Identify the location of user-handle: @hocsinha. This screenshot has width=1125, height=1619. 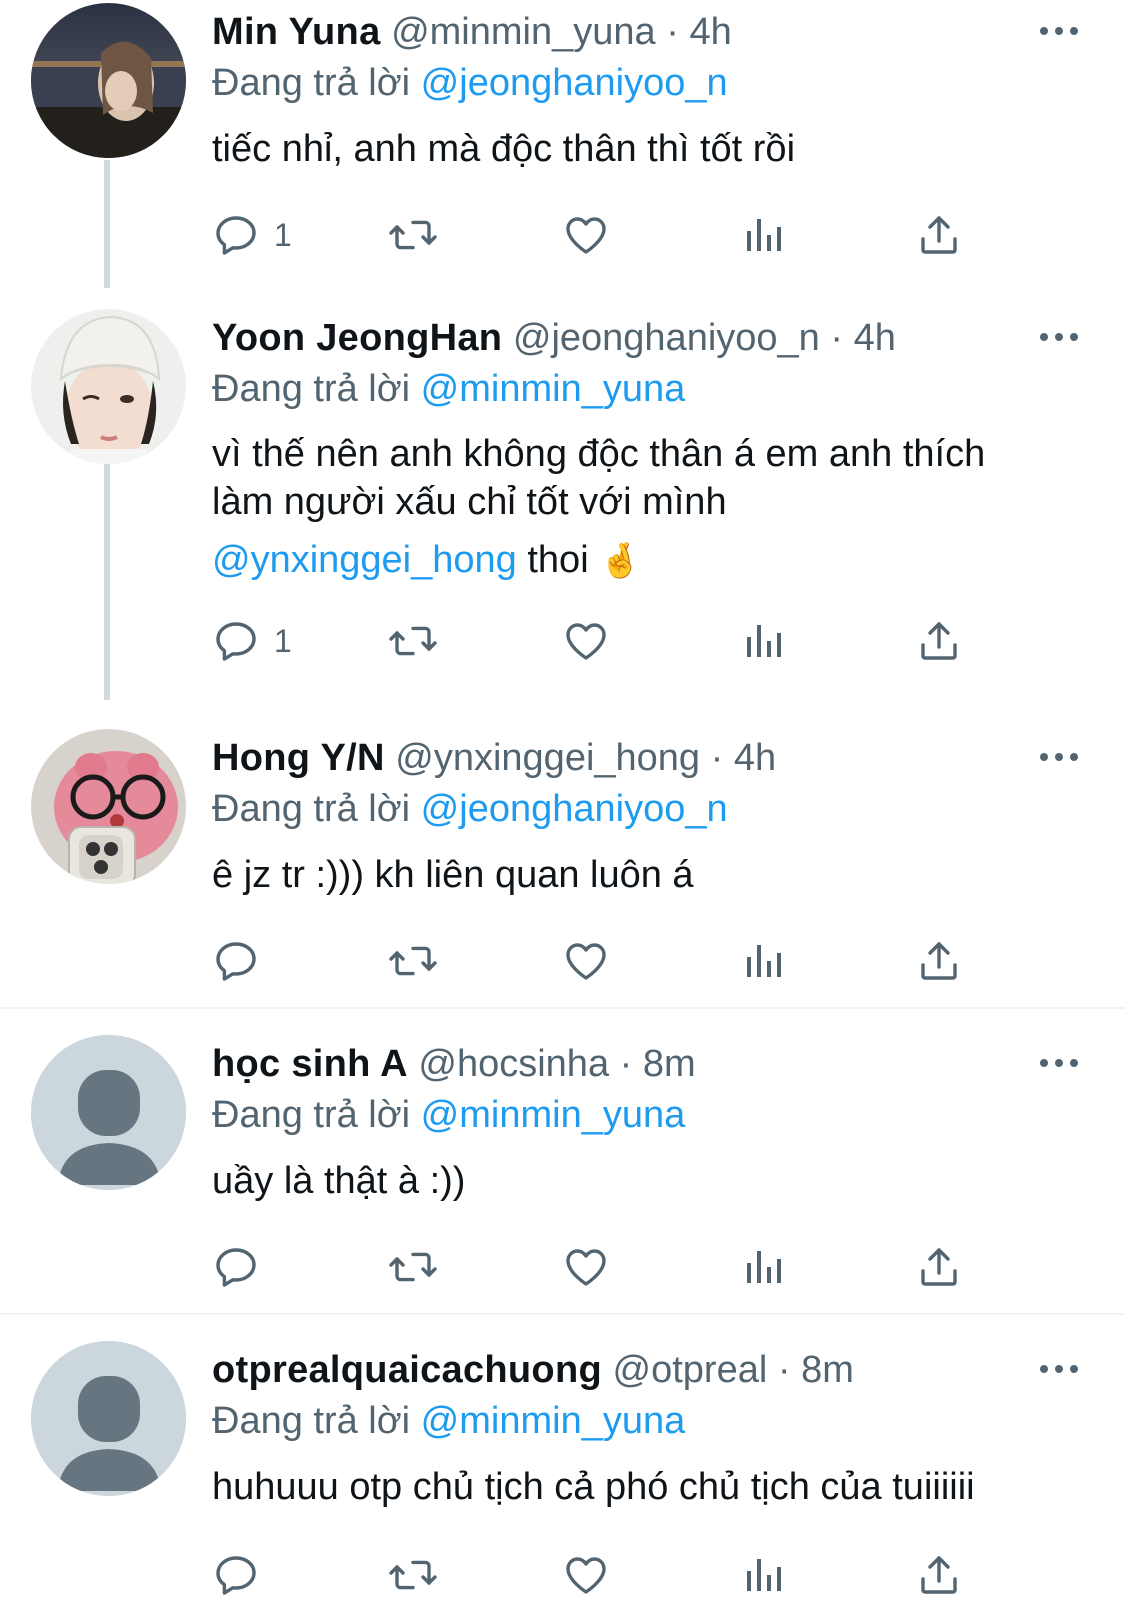
(513, 1064).